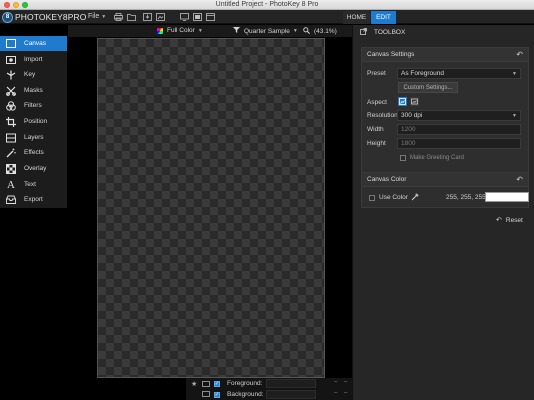 The height and width of the screenshot is (400, 534). Describe the element at coordinates (466, 197) in the screenshot. I see `rgb-value: 255, 255, 255` at that location.